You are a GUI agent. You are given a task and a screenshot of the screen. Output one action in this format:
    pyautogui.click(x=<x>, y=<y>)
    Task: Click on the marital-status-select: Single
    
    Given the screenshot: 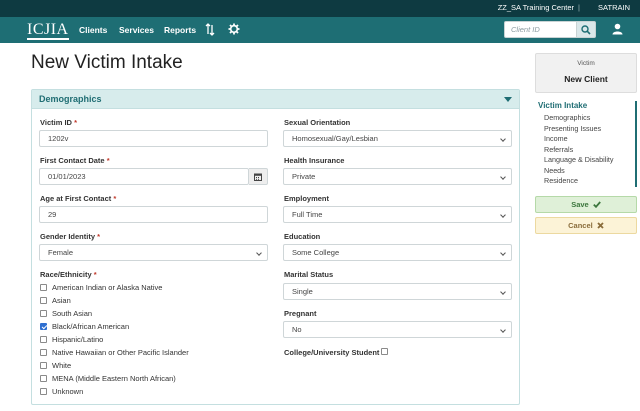 What is the action you would take?
    pyautogui.click(x=397, y=291)
    